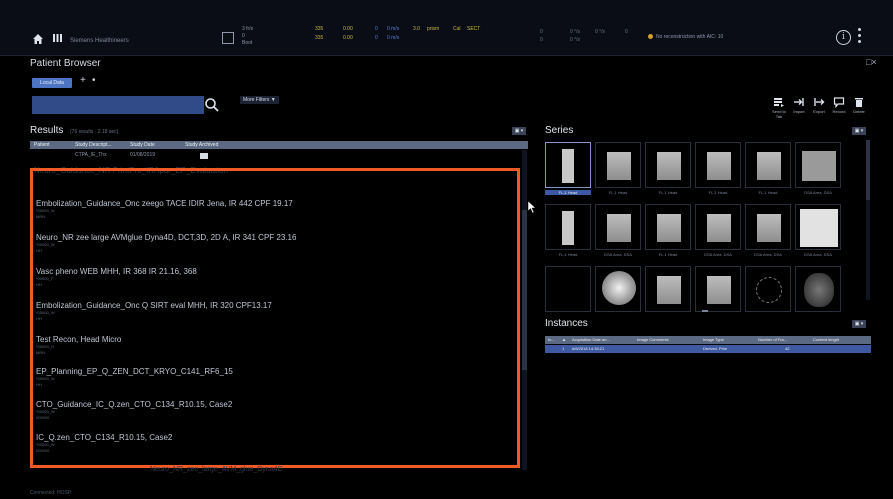 The width and height of the screenshot is (893, 499). I want to click on more-vertical-icon, so click(860, 37).